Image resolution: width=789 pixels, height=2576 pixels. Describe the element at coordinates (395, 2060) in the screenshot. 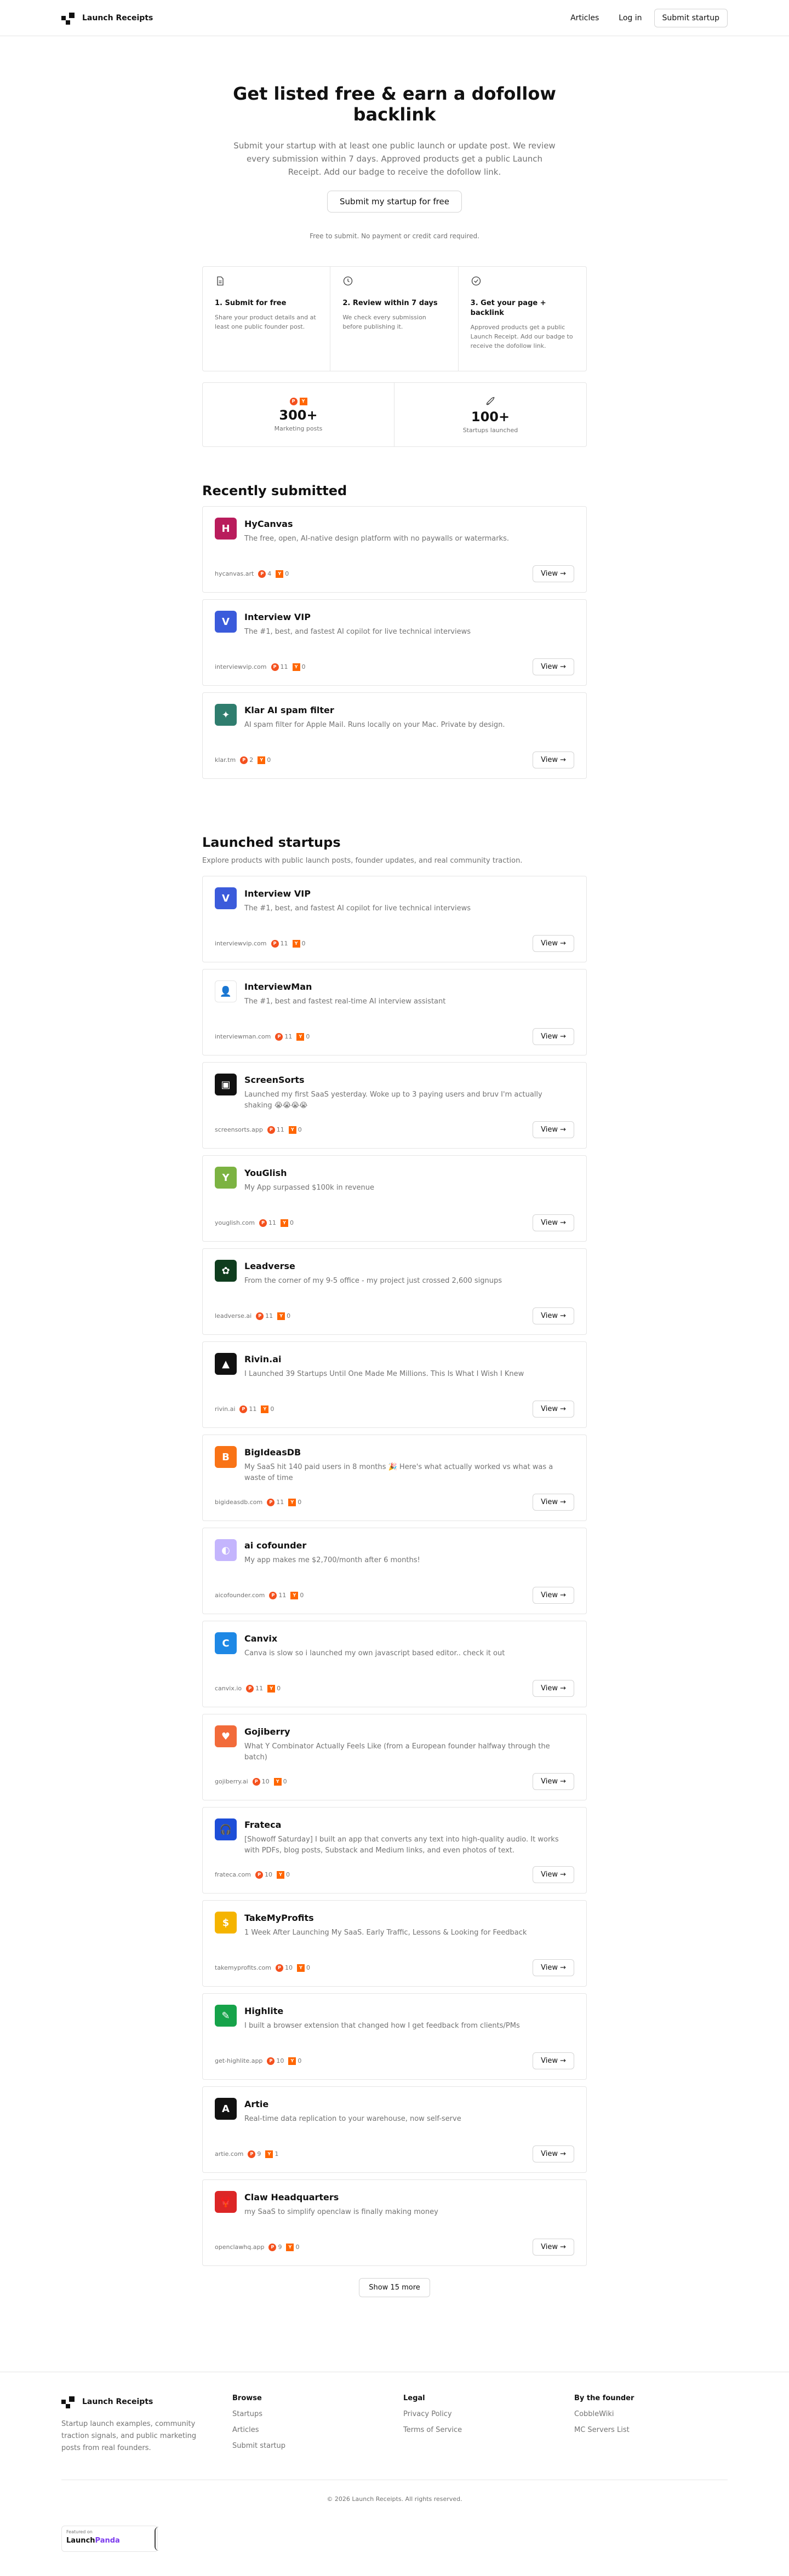

I see `card-footer: get-highlite.app P 10 Y 0 View →` at that location.